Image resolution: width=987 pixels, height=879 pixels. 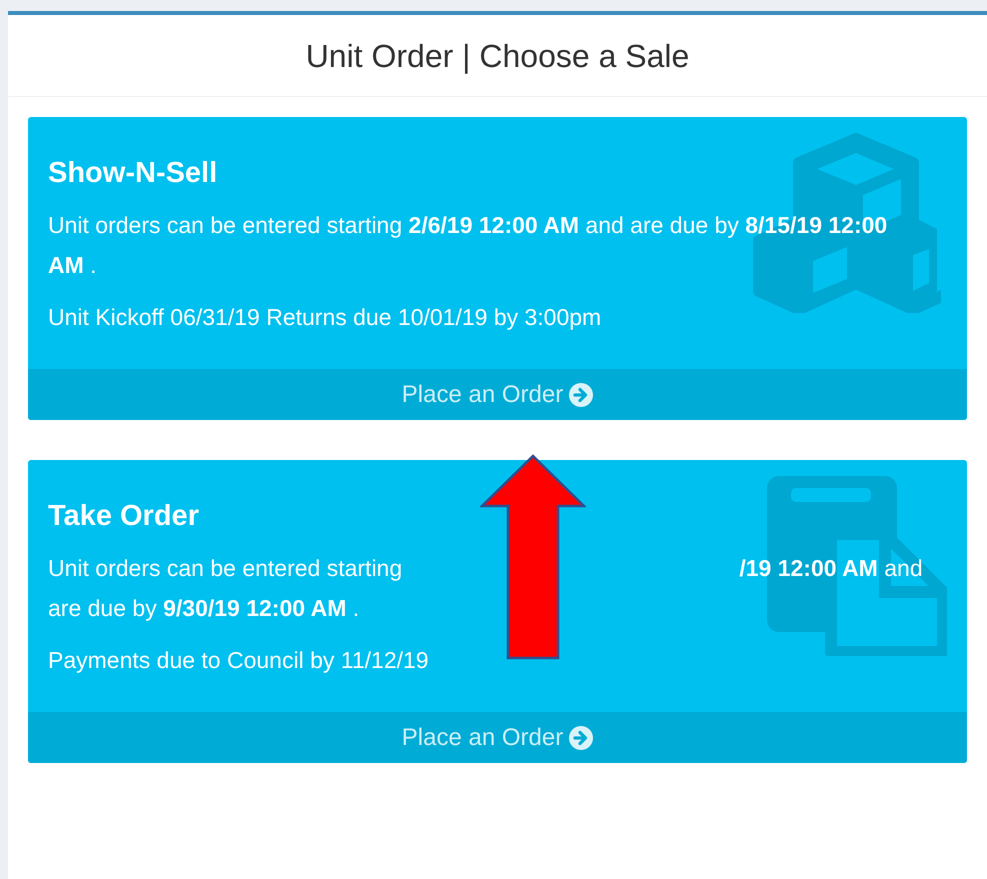 I want to click on sale-title: Take Order, so click(x=123, y=516).